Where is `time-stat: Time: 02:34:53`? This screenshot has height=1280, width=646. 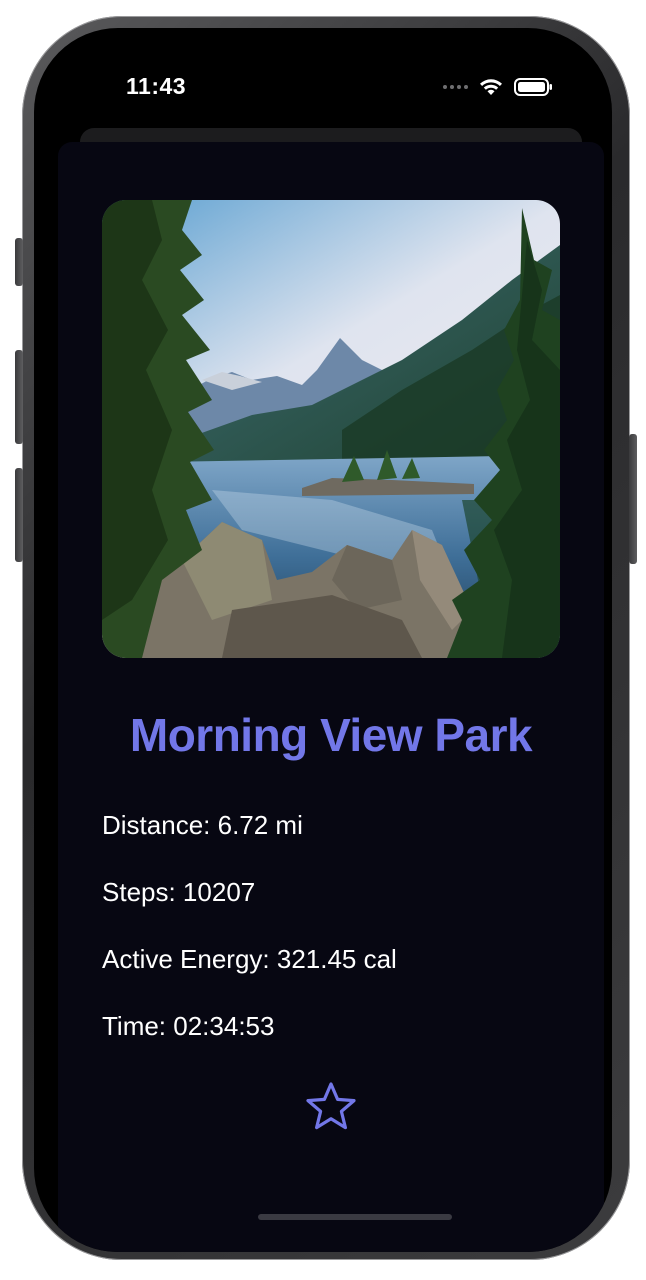
time-stat: Time: 02:34:53 is located at coordinates (188, 1026).